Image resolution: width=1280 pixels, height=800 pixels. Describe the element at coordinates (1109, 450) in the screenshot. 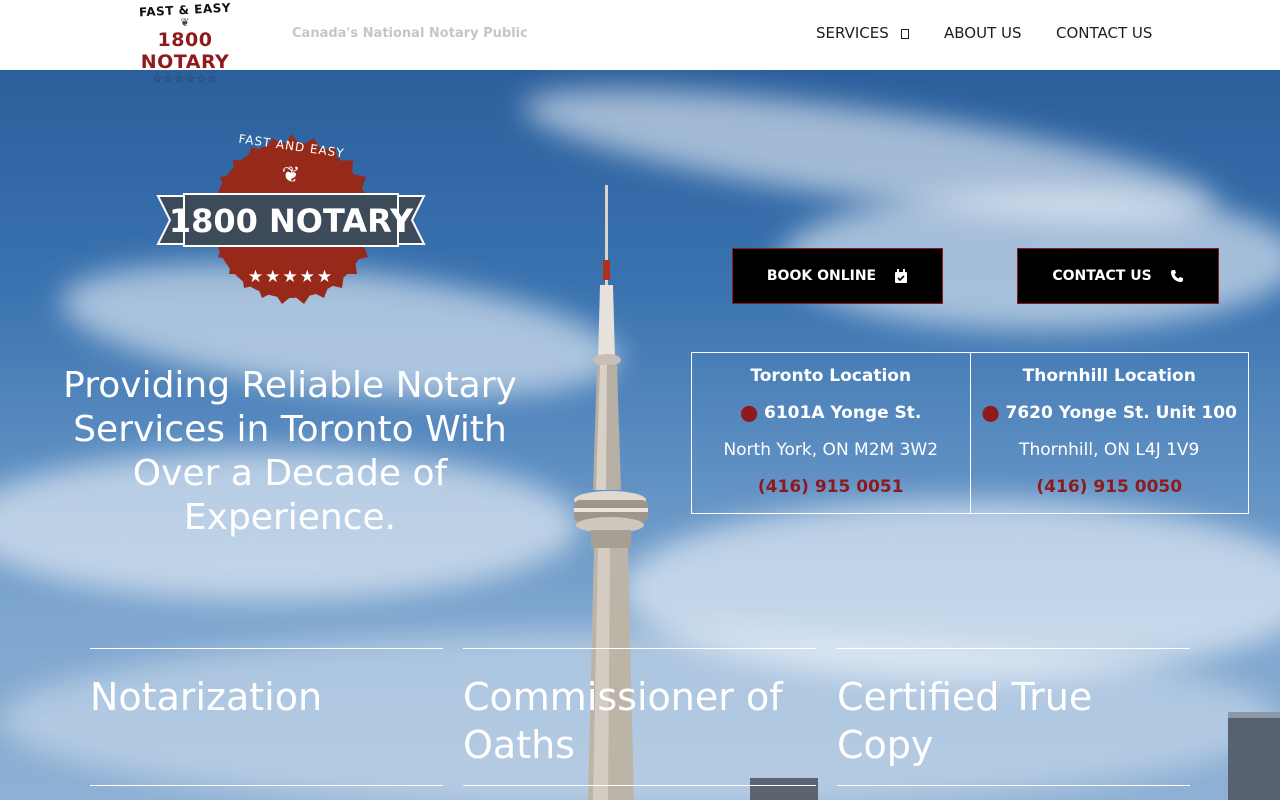

I see `location-city: Thornhill, ON L4J 1V9` at that location.